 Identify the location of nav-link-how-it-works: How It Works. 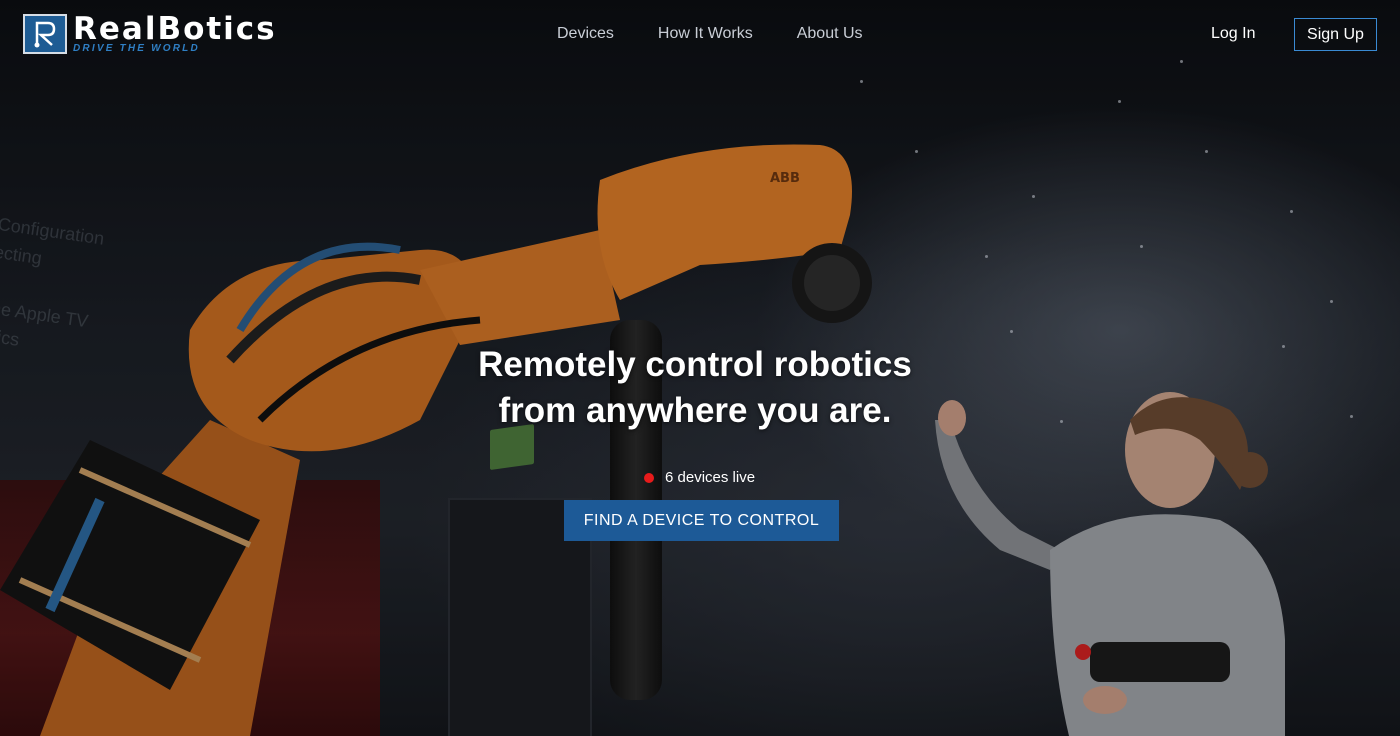
(705, 34).